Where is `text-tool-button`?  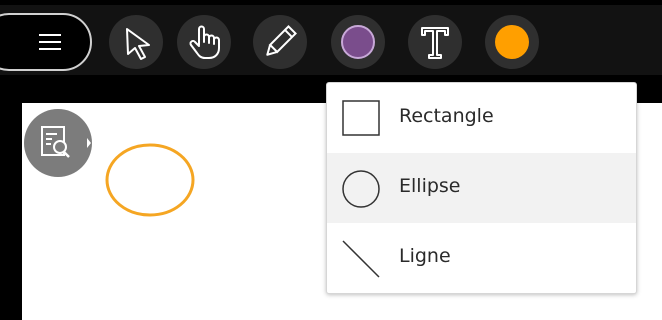 text-tool-button is located at coordinates (435, 42).